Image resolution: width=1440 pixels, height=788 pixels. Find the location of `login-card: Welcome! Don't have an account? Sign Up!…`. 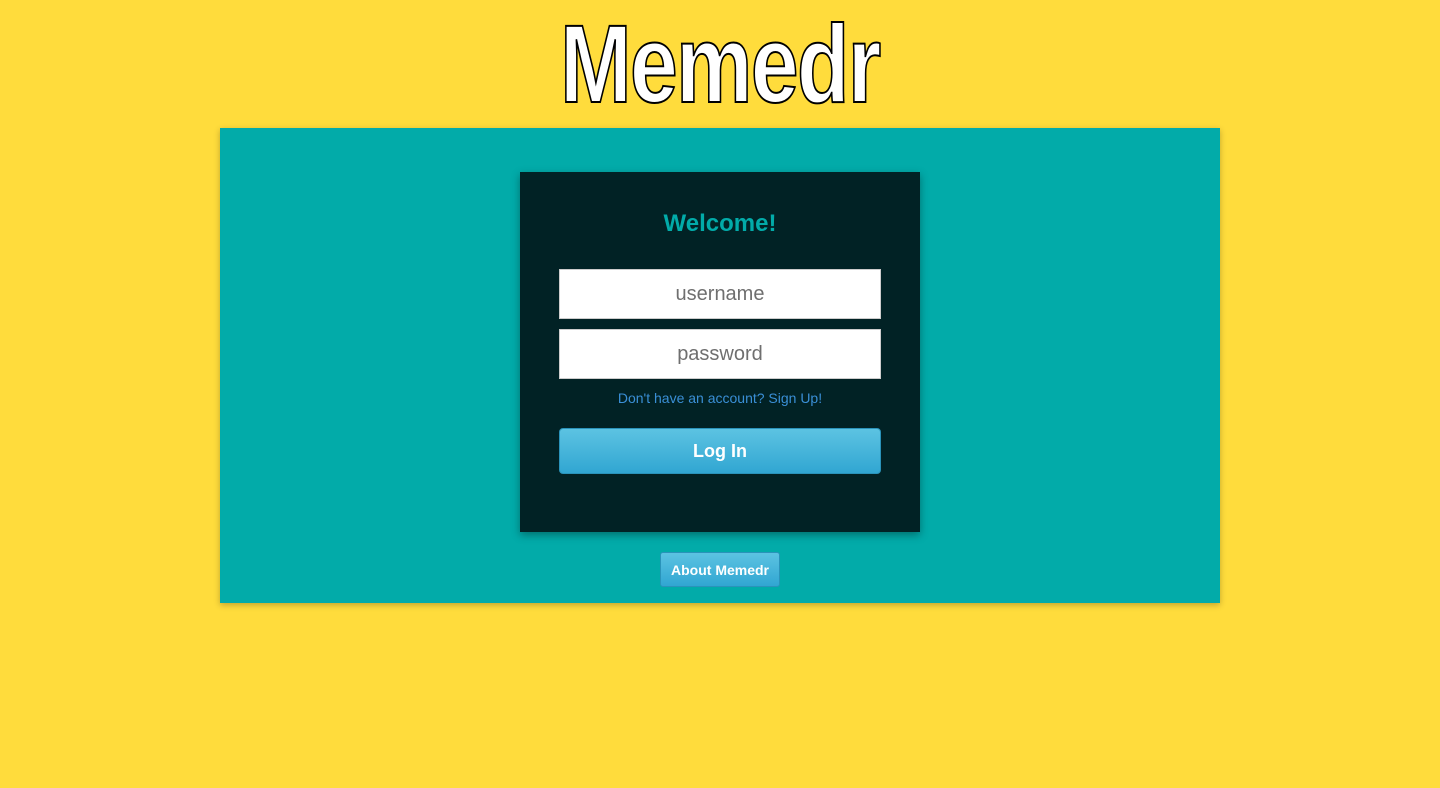

login-card: Welcome! Don't have an account? Sign Up!… is located at coordinates (720, 352).